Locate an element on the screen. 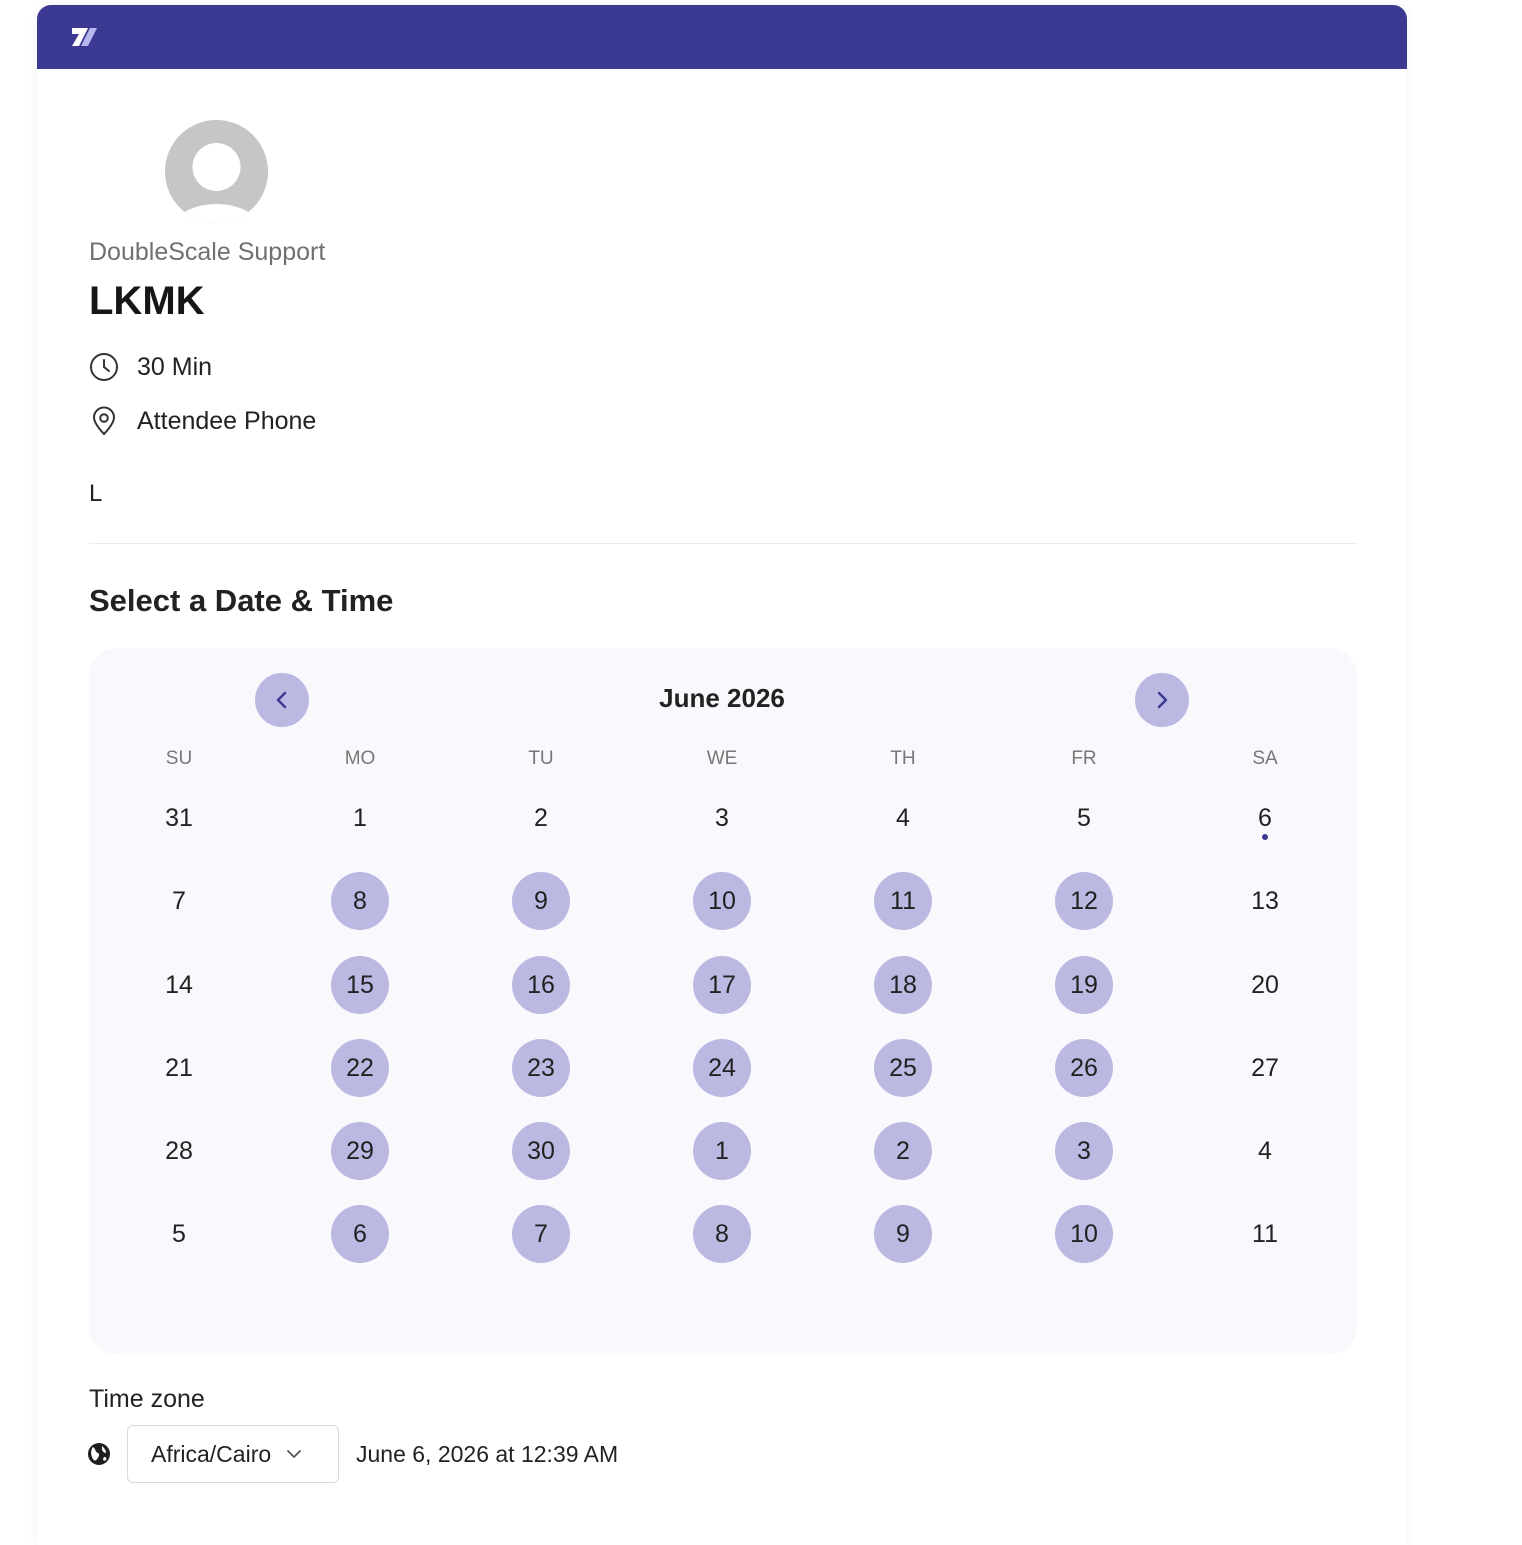  available-day-button: 30 is located at coordinates (541, 1151).